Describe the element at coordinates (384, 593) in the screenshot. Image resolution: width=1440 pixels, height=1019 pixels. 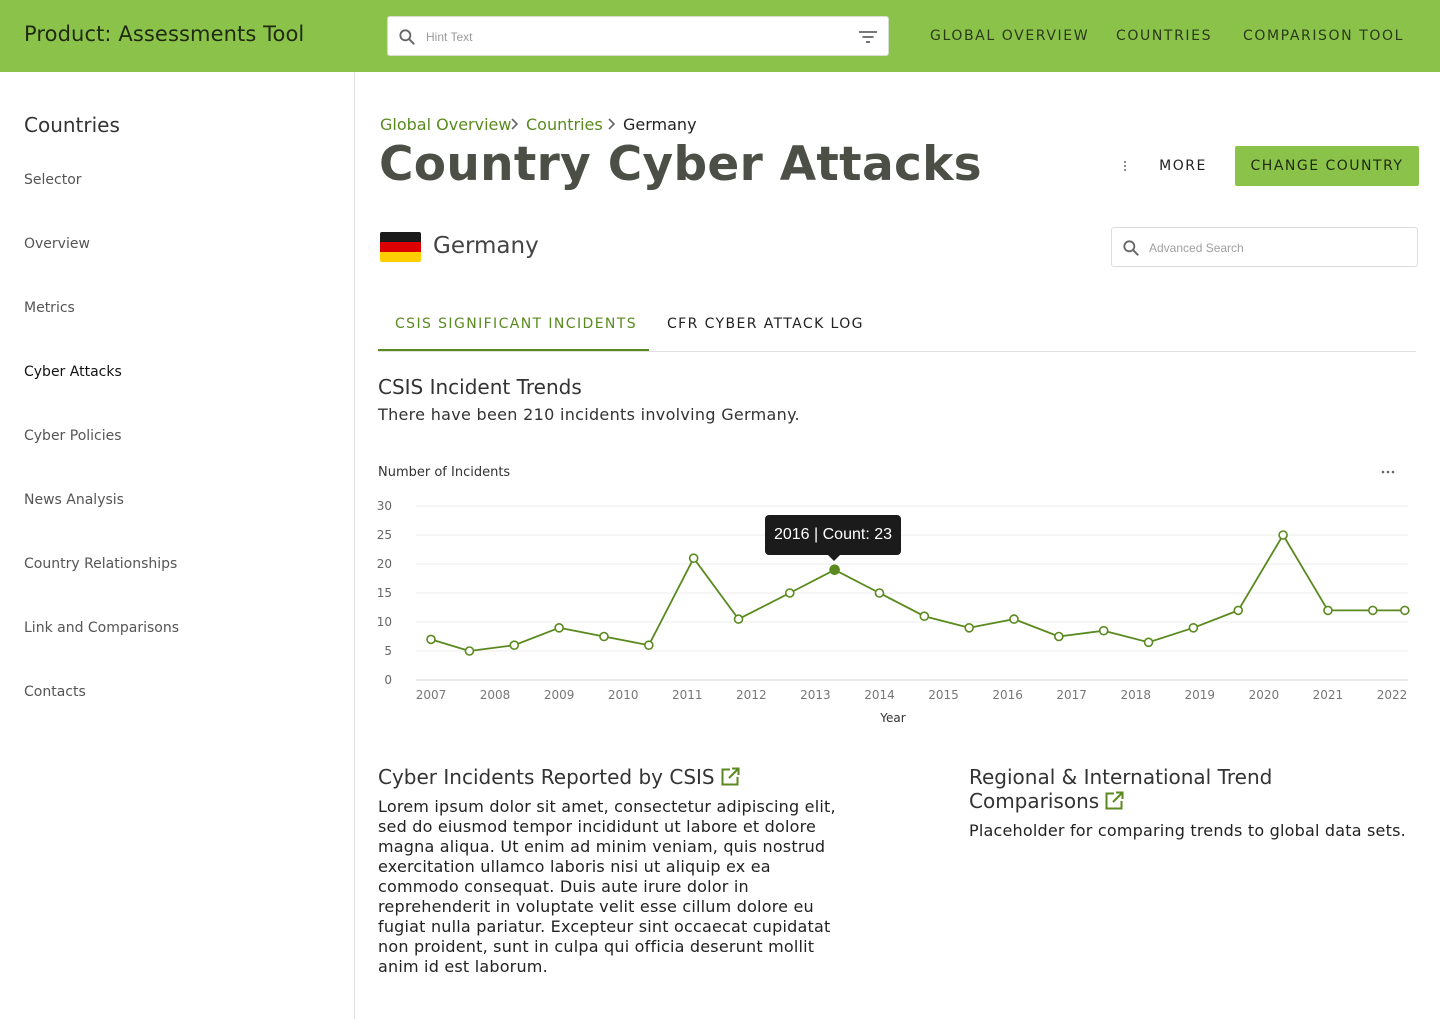
I see `y-tick-label: 15` at that location.